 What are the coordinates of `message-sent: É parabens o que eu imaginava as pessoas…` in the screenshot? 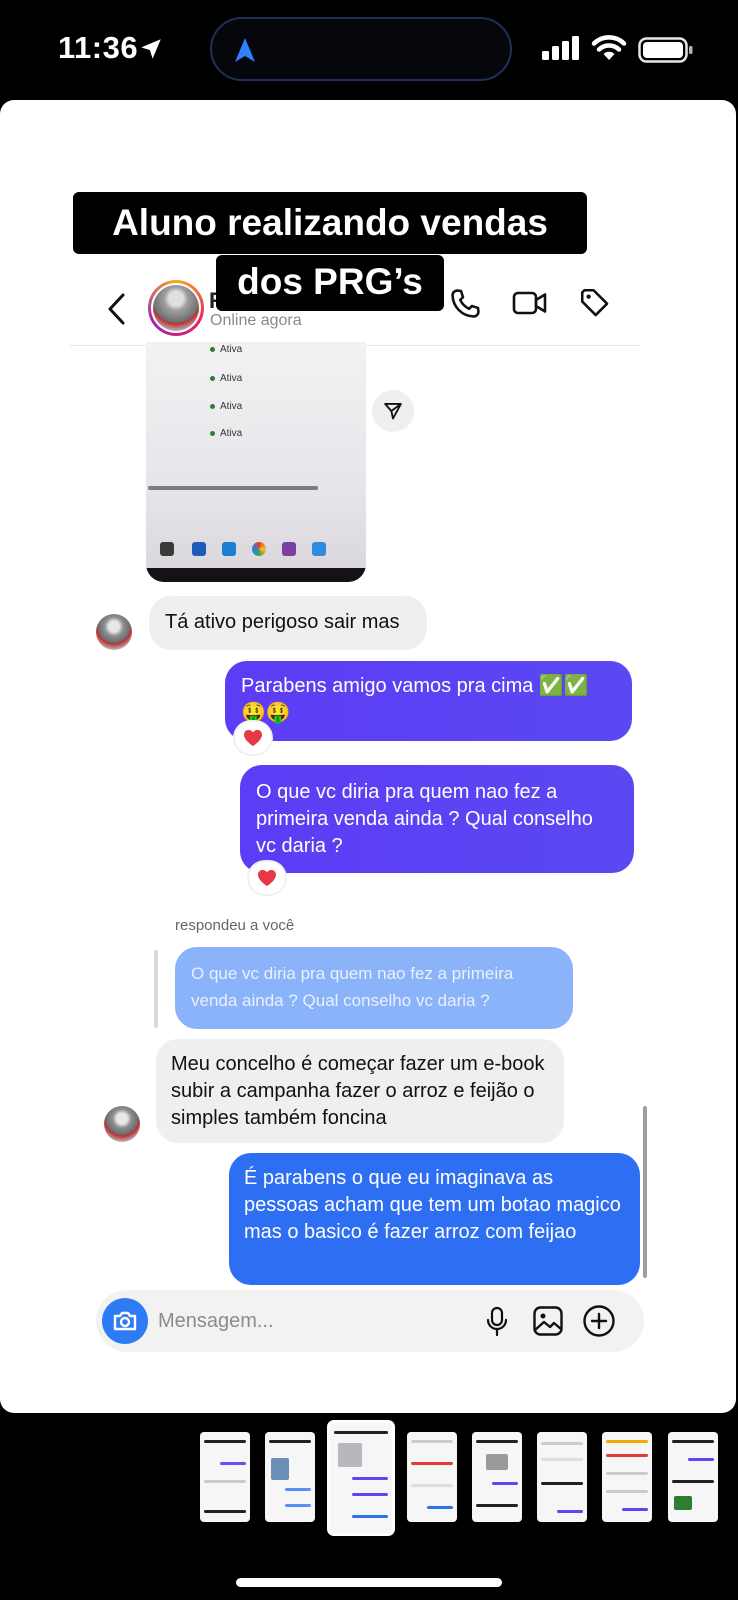 It's located at (434, 1219).